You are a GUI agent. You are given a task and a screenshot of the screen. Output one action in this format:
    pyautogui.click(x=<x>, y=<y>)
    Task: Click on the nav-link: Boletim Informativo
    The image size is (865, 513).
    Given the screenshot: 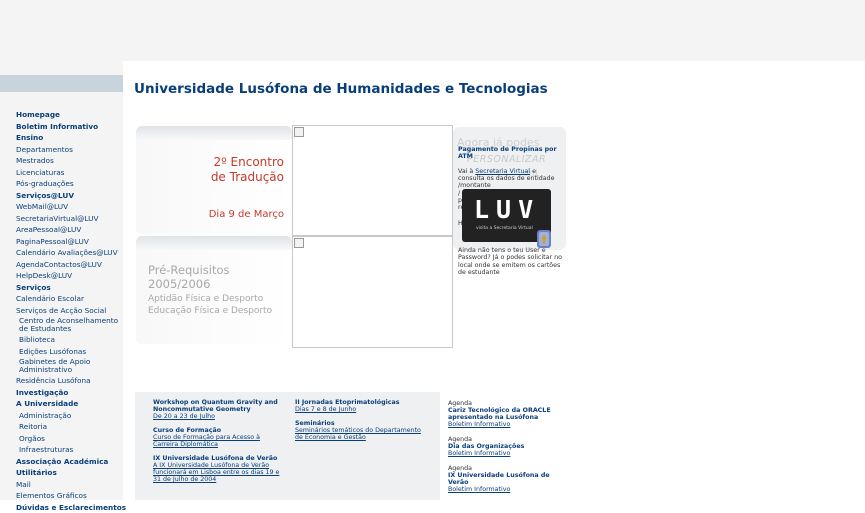 What is the action you would take?
    pyautogui.click(x=68, y=127)
    